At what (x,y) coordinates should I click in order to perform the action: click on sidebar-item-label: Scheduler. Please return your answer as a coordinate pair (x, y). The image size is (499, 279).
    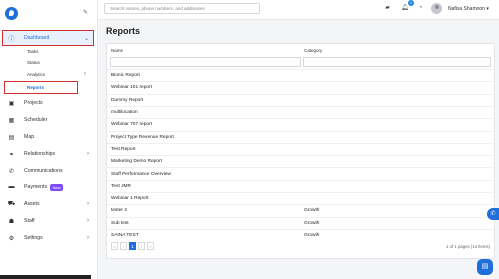
    Looking at the image, I should click on (36, 120).